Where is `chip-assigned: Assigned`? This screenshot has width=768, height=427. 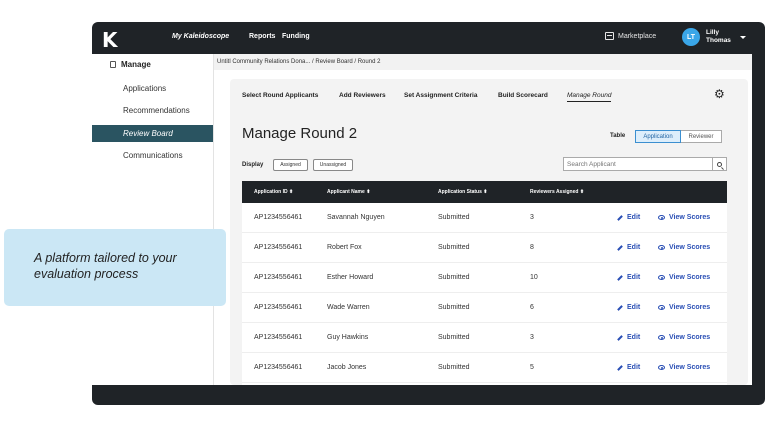 chip-assigned: Assigned is located at coordinates (290, 165).